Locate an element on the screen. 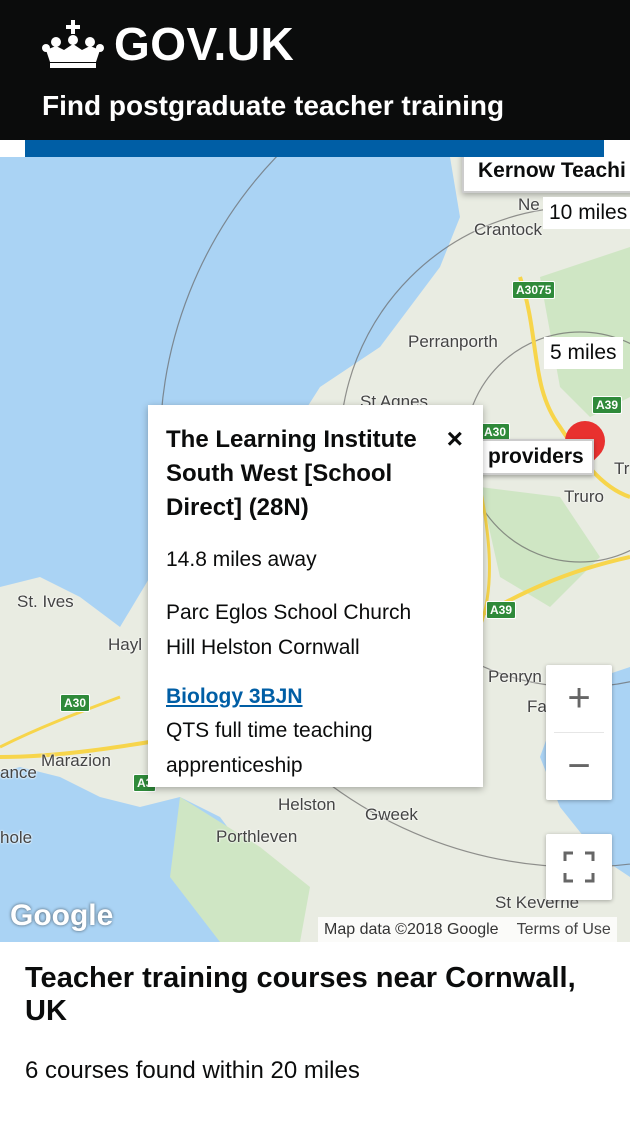  course-link: Biology 3BJN is located at coordinates (234, 697).